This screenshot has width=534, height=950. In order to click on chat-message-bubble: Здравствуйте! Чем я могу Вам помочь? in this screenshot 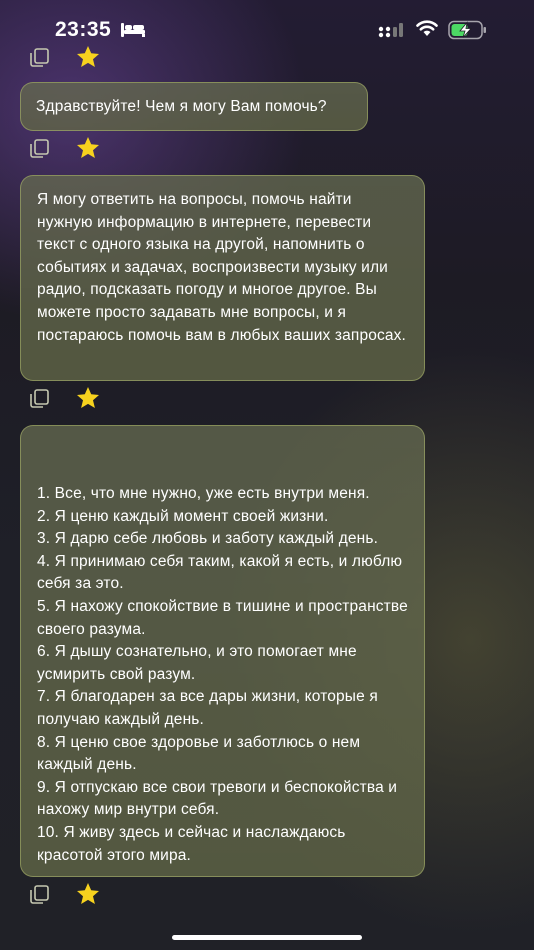, I will do `click(194, 106)`.